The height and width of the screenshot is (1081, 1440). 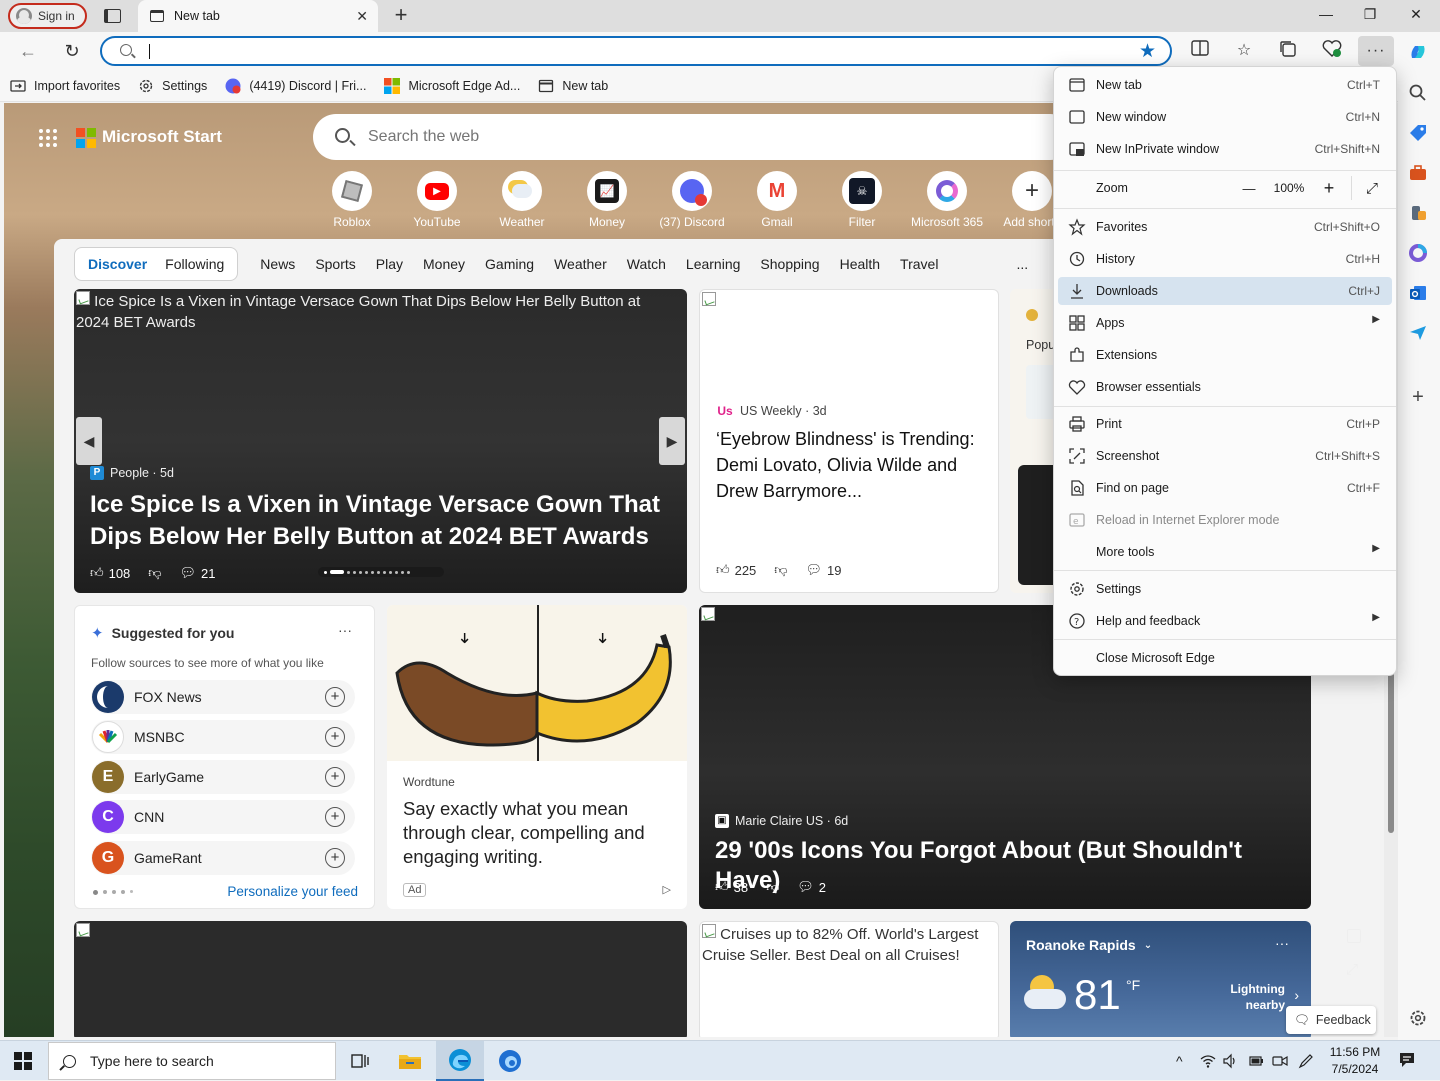 What do you see at coordinates (1225, 488) in the screenshot?
I see `menu-item-find-on-page: Find on page Ctrl+F` at bounding box center [1225, 488].